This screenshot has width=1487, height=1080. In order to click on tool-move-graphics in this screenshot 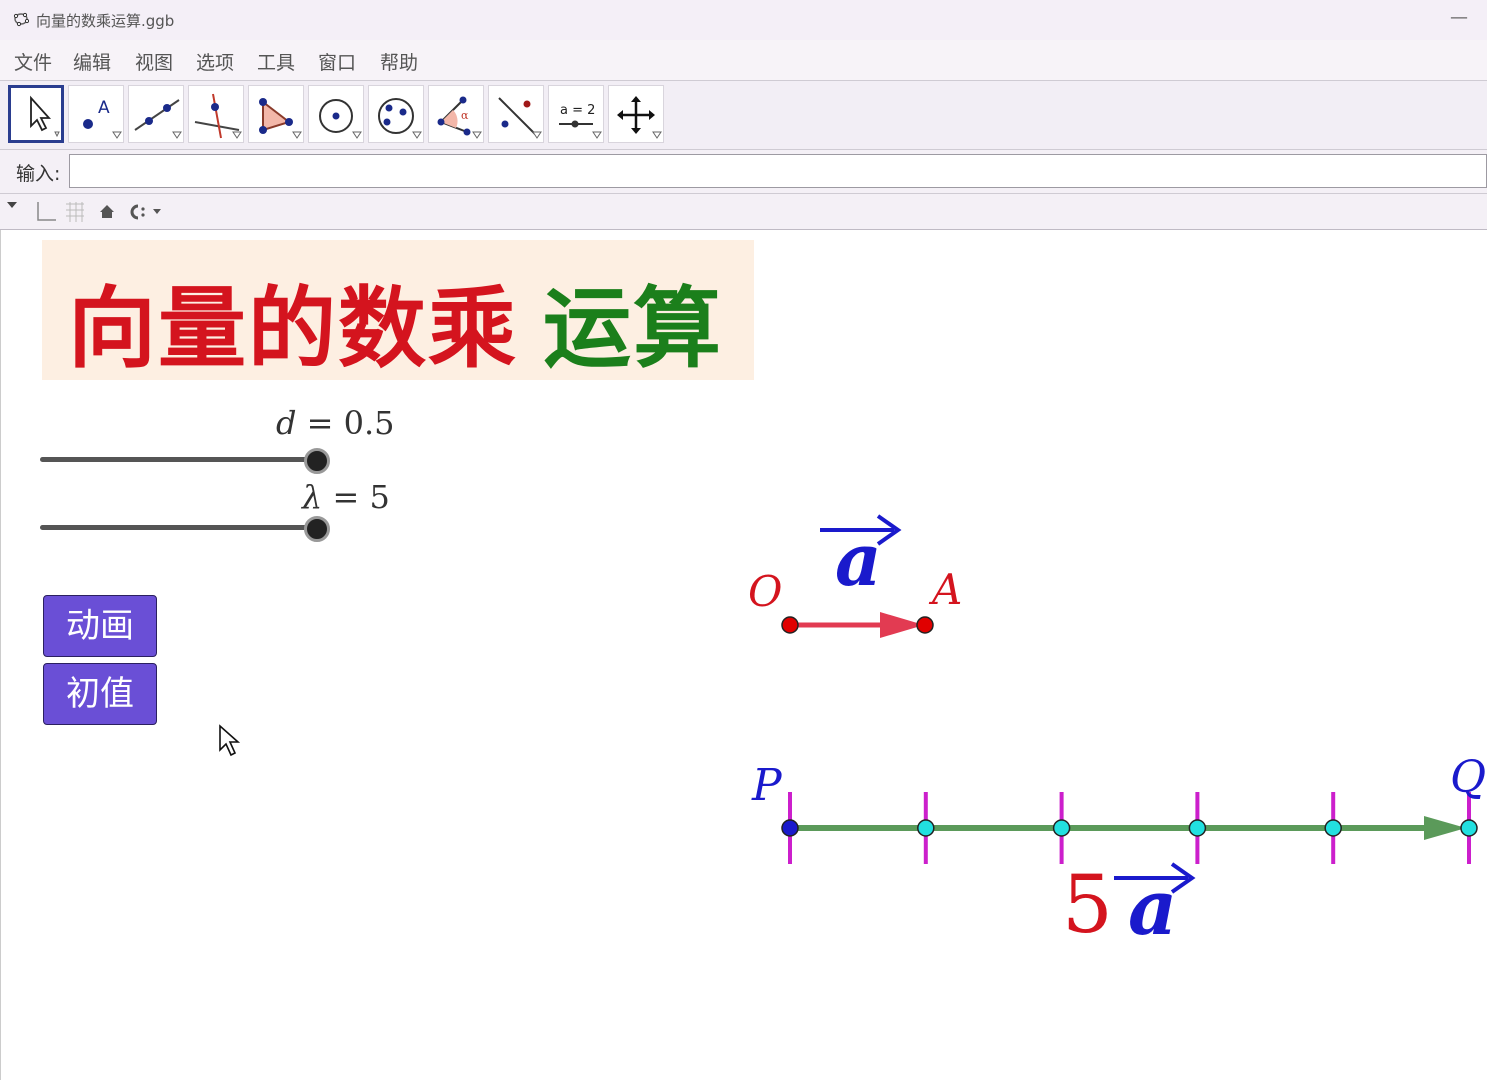, I will do `click(636, 114)`.